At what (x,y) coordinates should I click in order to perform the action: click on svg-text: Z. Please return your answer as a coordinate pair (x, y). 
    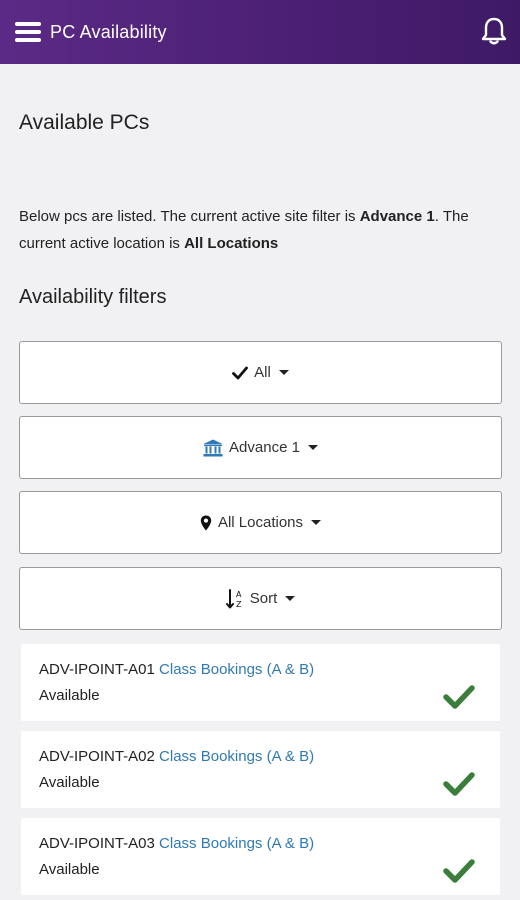
    Looking at the image, I should click on (239, 604).